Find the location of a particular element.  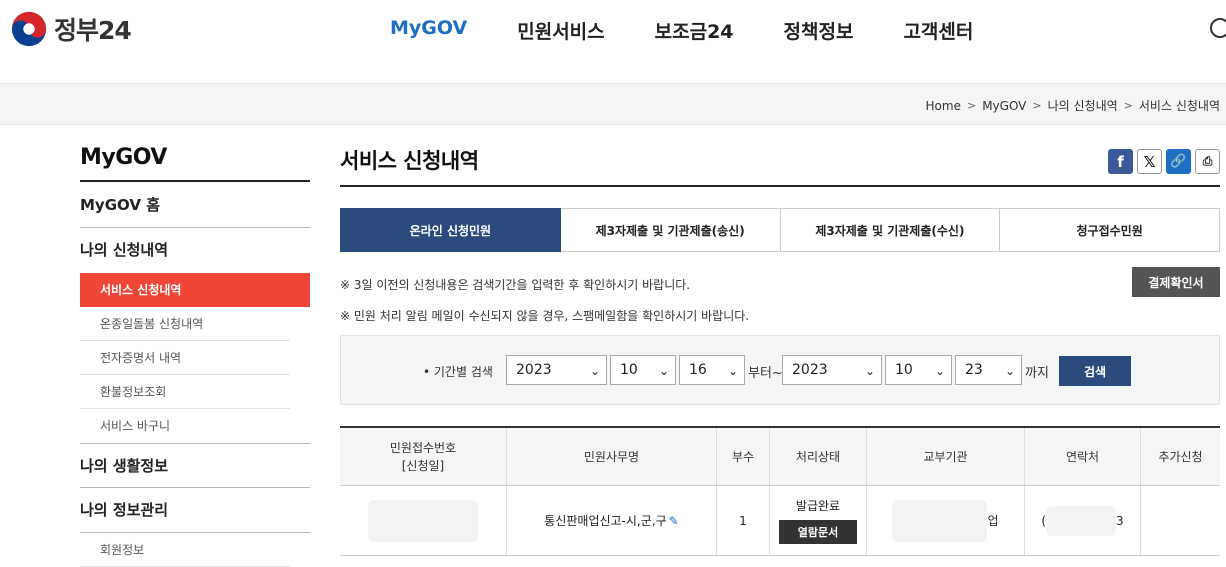

to-month-value: 10 is located at coordinates (904, 370).